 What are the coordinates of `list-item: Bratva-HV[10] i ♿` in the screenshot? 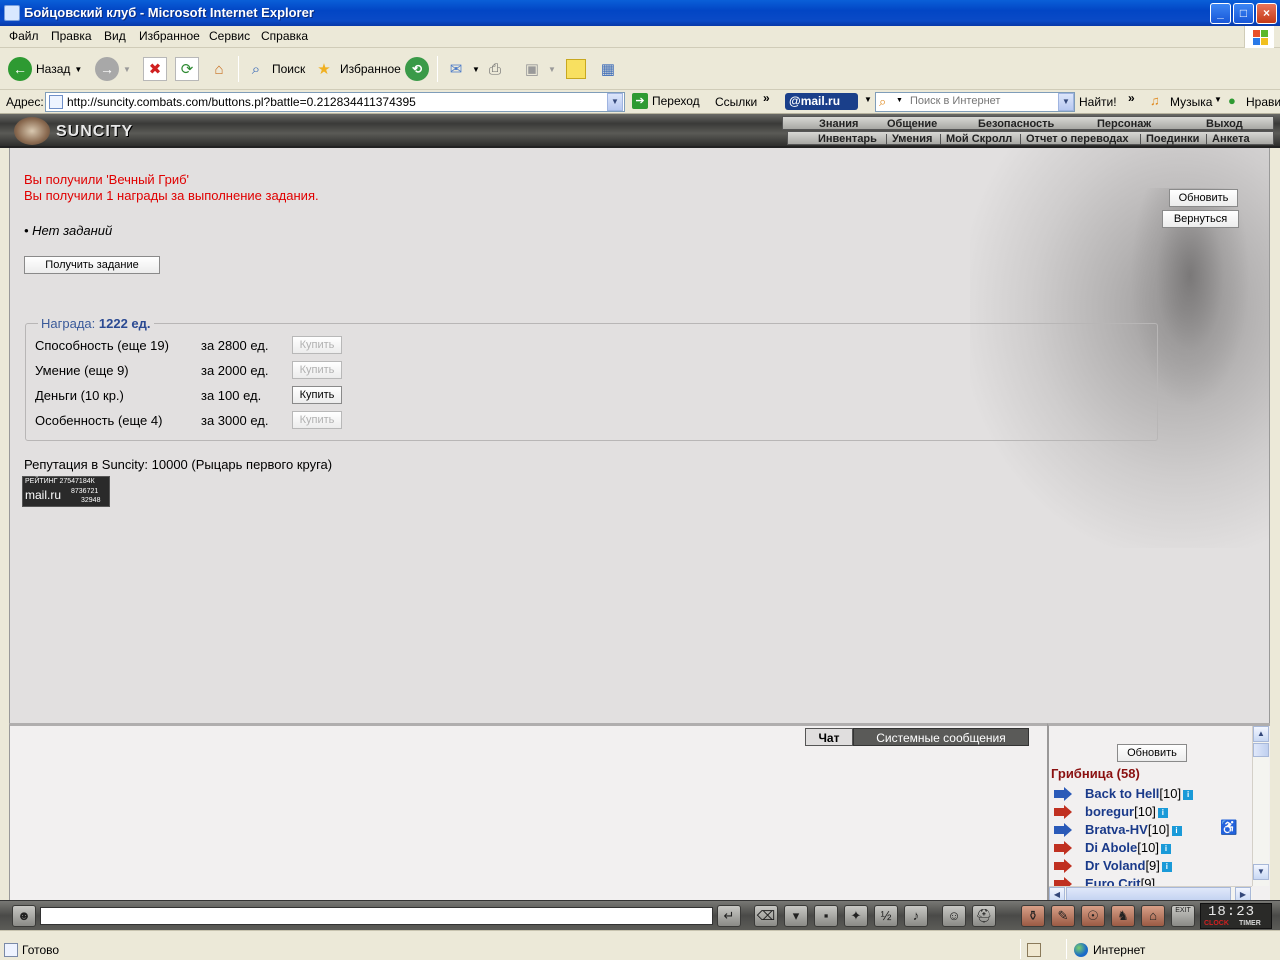 It's located at (1151, 829).